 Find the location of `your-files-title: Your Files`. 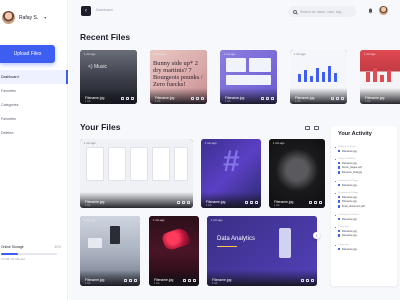

your-files-title: Your Files is located at coordinates (100, 127).